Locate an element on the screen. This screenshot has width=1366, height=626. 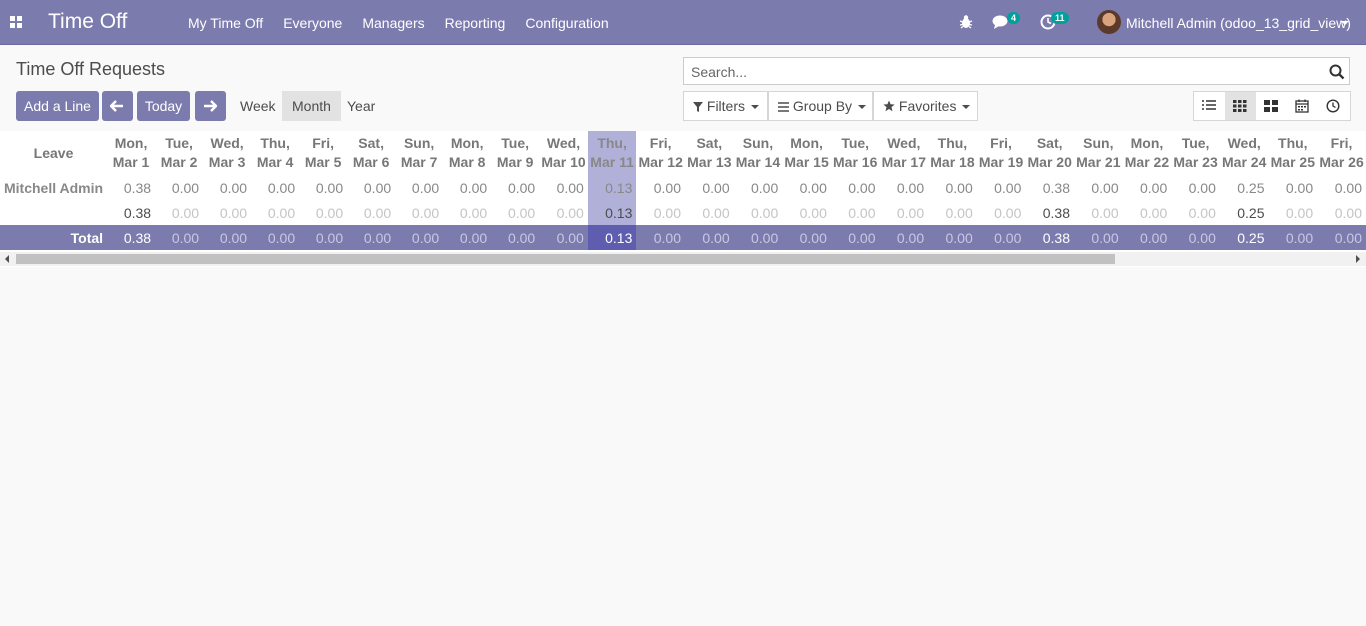
total-row-cell: 0.38 is located at coordinates (1049, 237).